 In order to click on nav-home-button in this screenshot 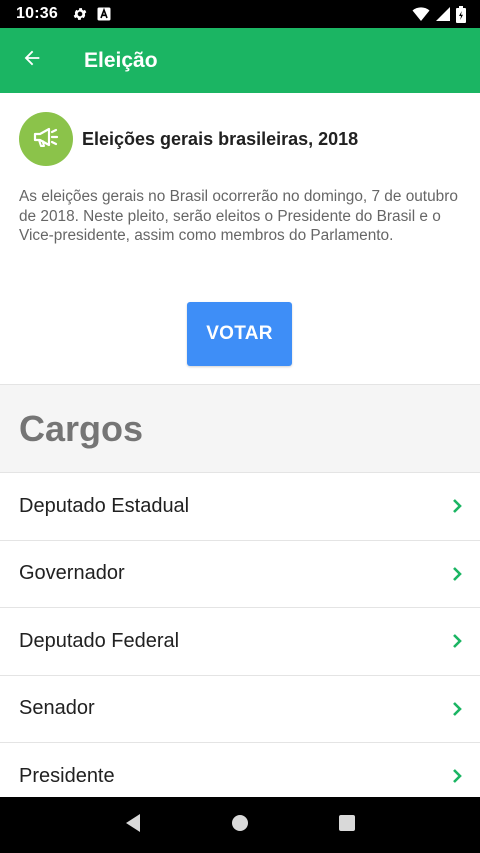, I will do `click(240, 825)`.